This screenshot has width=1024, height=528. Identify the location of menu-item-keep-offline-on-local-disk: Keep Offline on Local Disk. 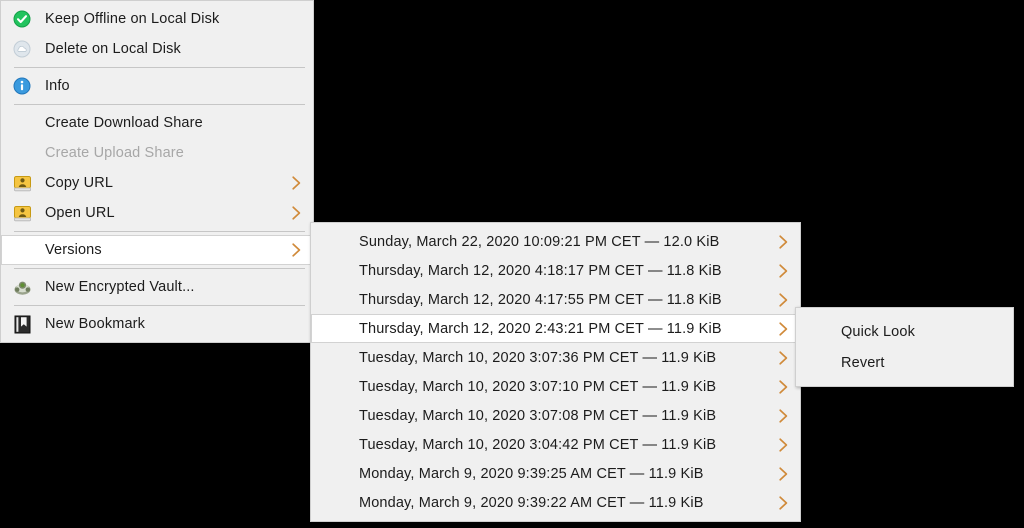
(157, 19).